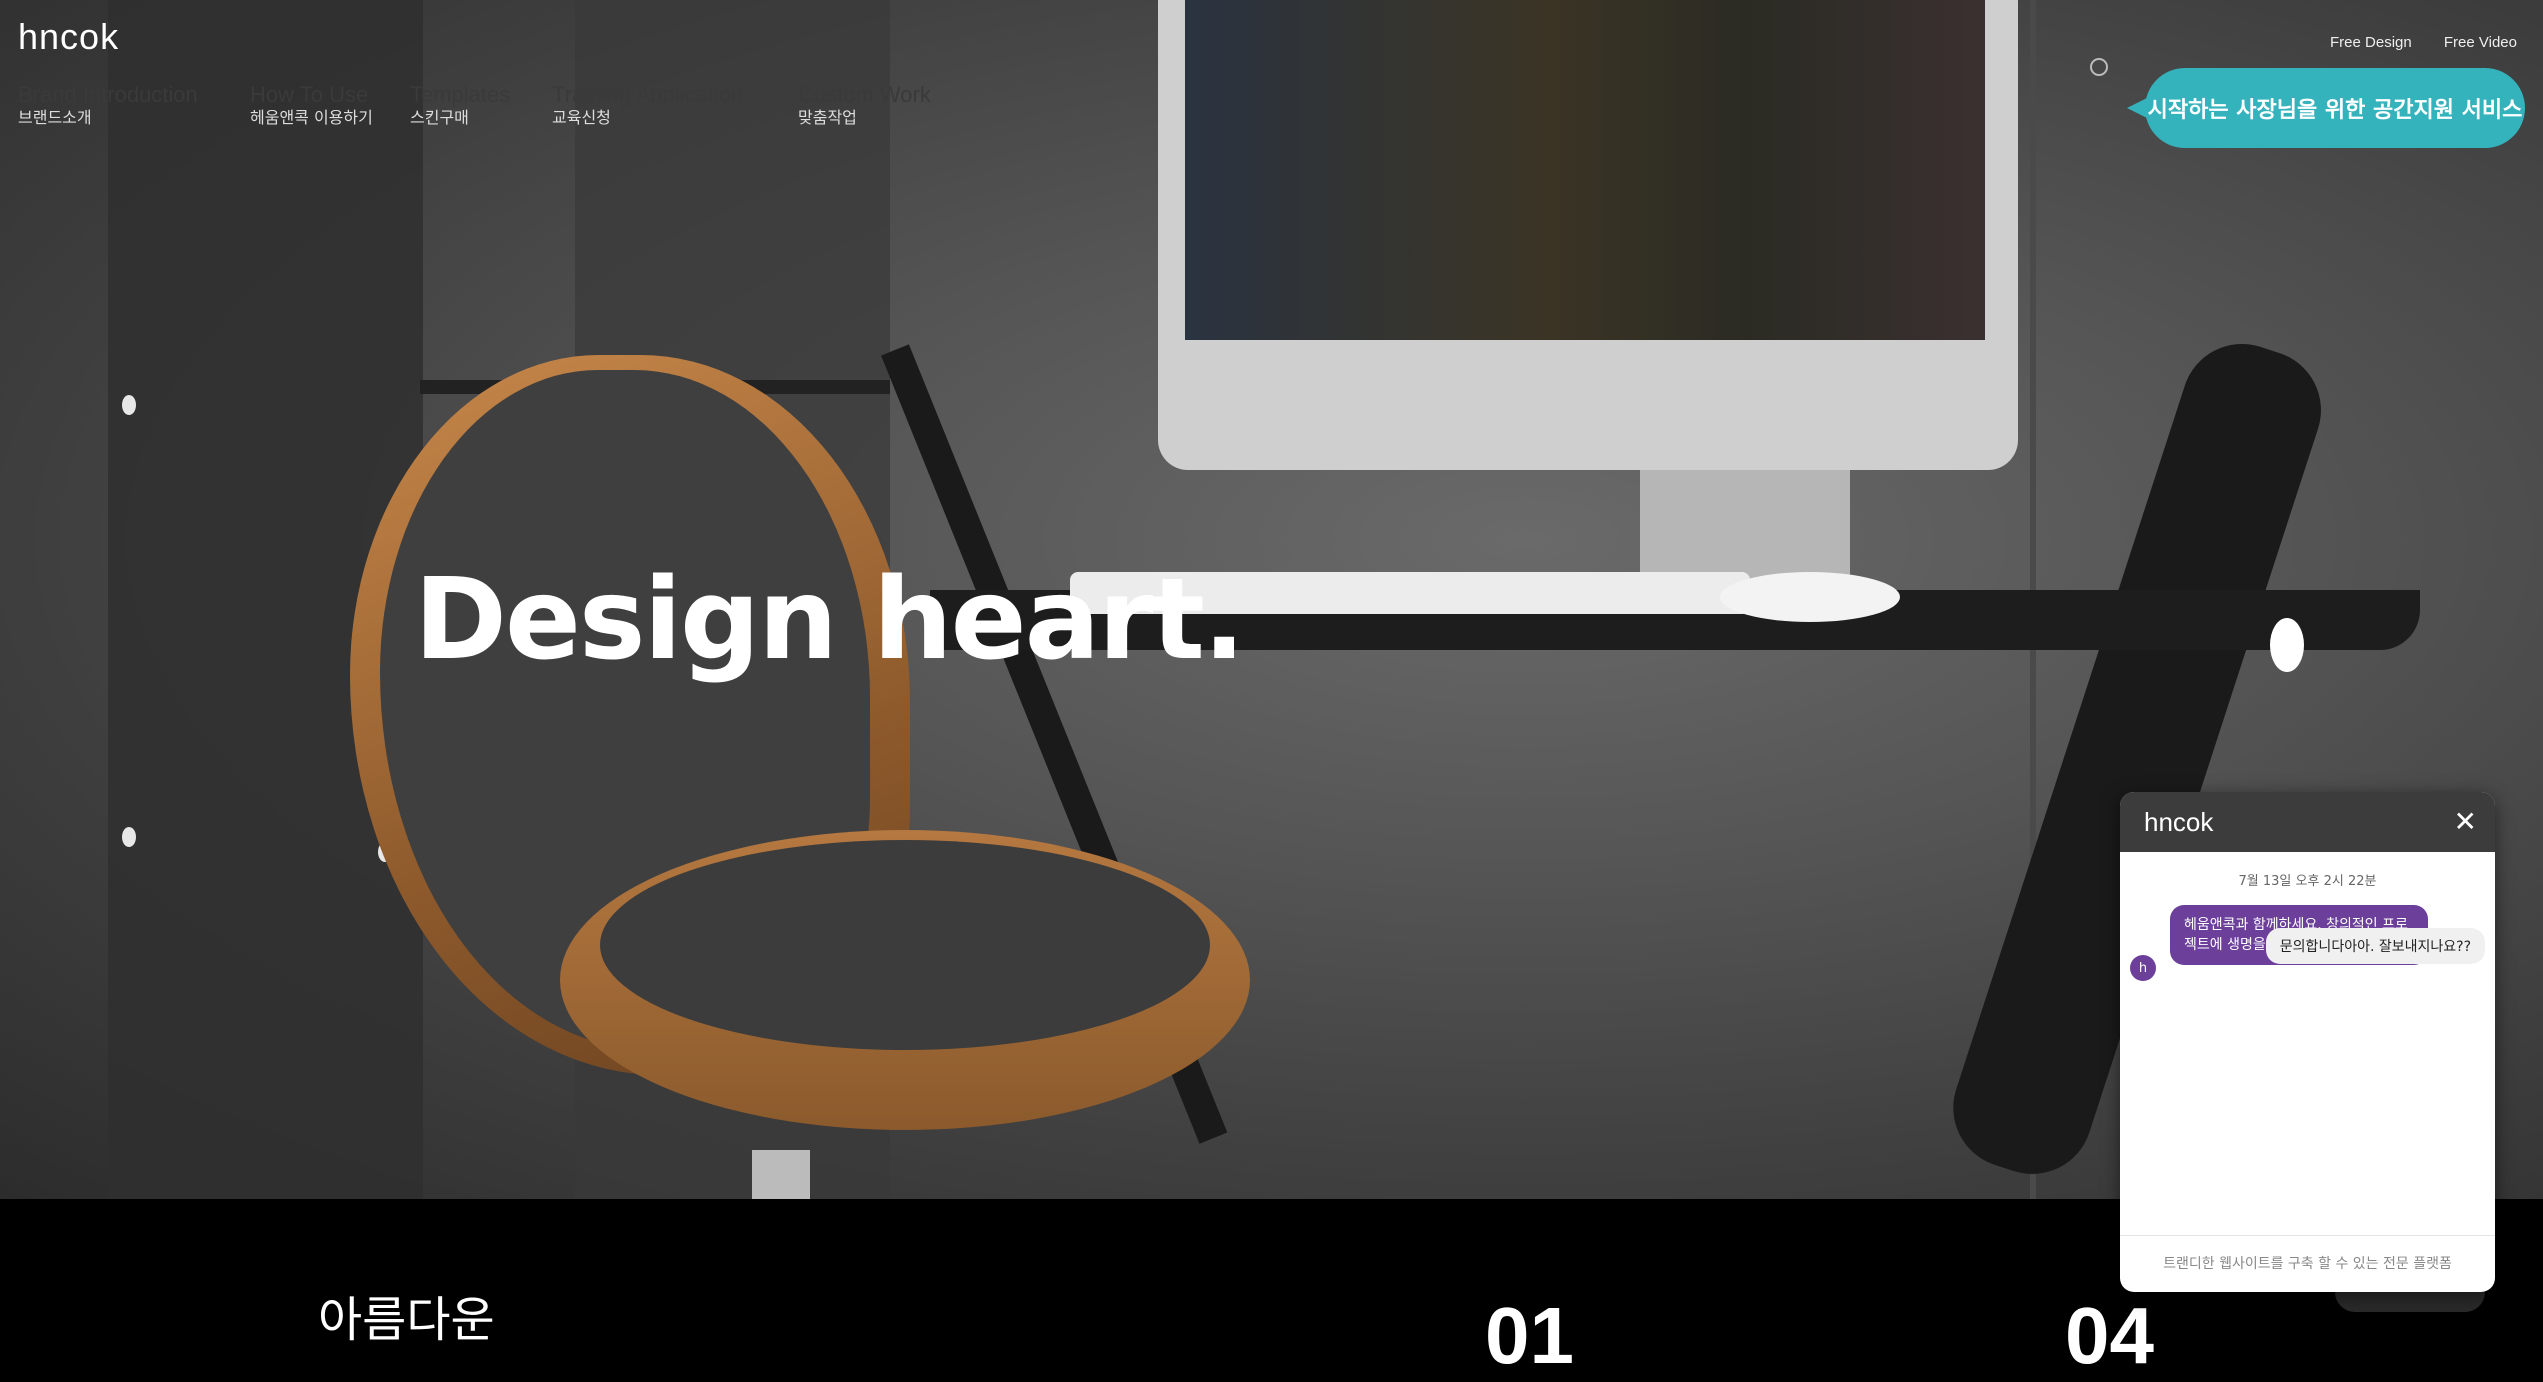 This screenshot has width=2543, height=1382. Describe the element at coordinates (1585, 170) in the screenshot. I see `monitor-screen` at that location.